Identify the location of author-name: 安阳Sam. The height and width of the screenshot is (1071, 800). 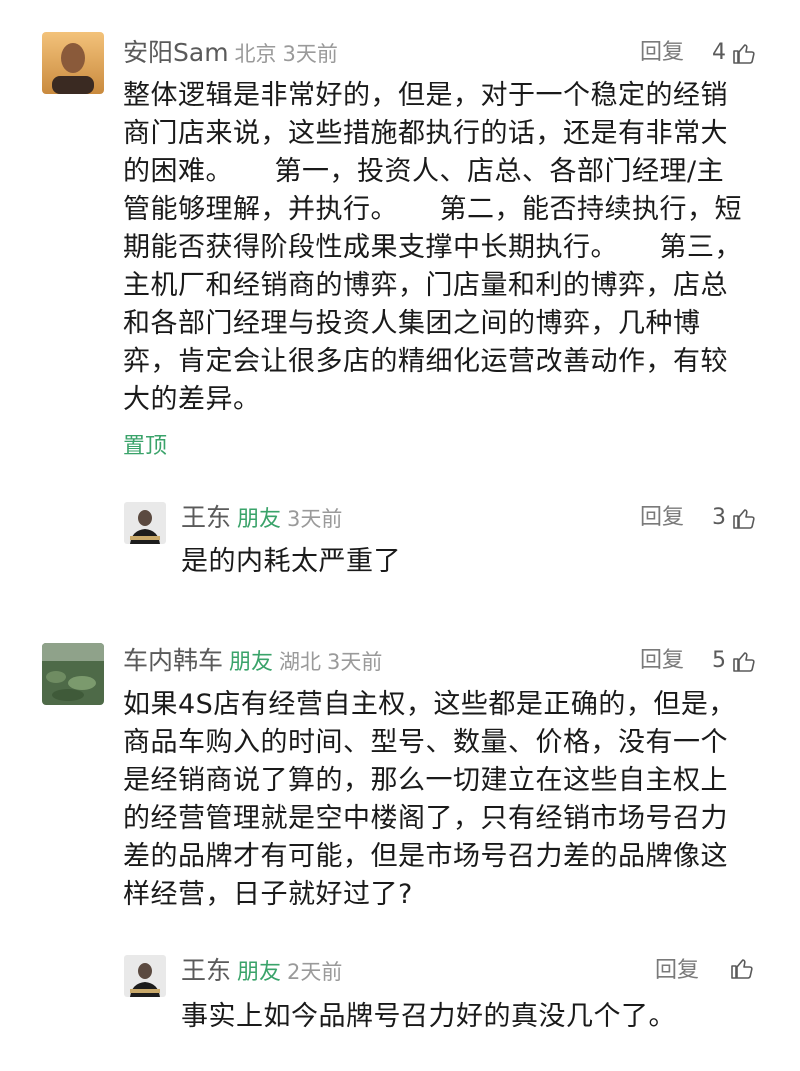
(176, 52).